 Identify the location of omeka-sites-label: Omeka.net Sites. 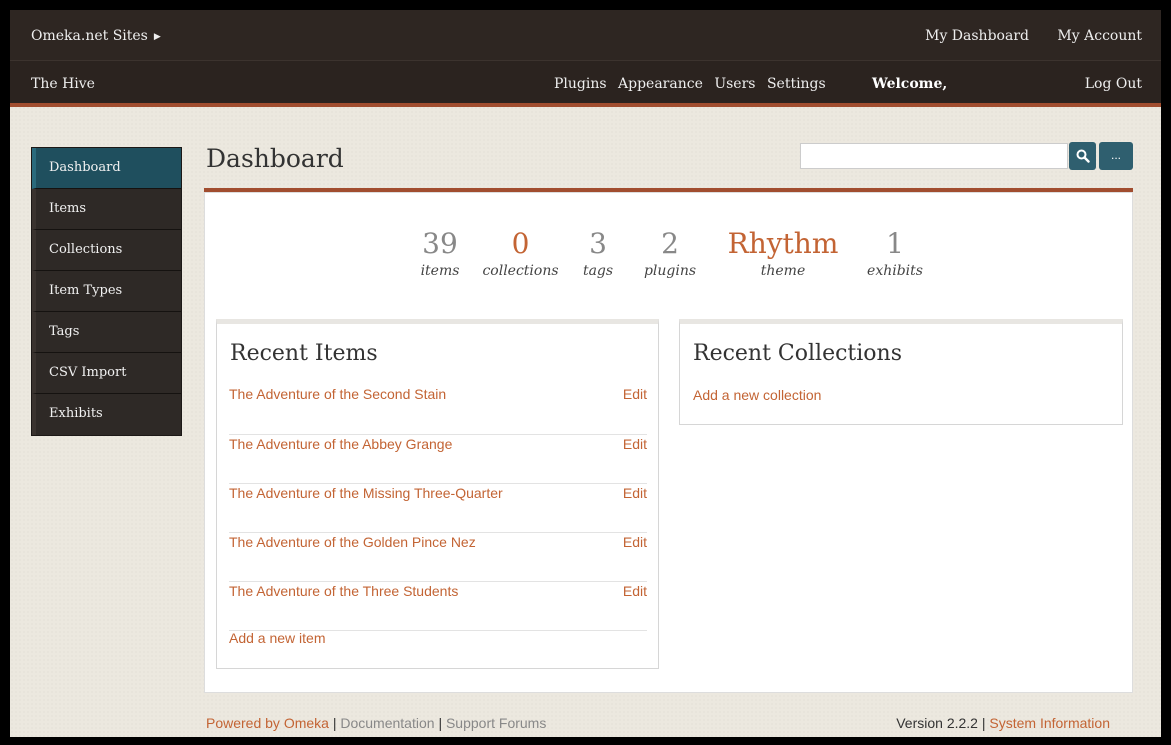
(89, 36).